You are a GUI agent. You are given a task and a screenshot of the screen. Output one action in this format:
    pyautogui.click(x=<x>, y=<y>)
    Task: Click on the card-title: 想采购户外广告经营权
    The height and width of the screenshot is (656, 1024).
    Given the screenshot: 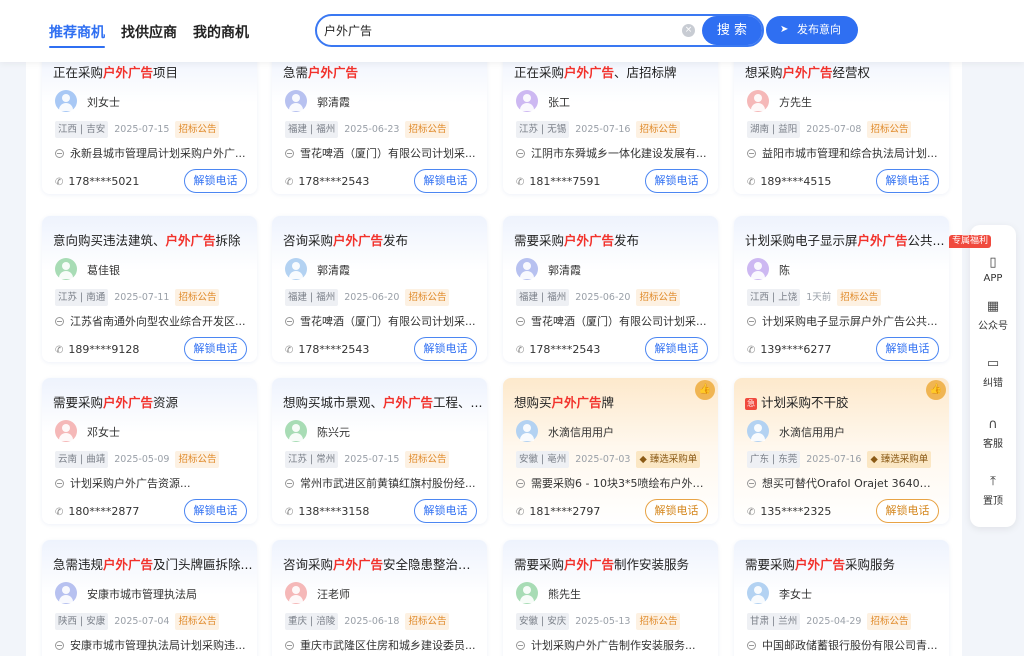 What is the action you would take?
    pyautogui.click(x=845, y=73)
    